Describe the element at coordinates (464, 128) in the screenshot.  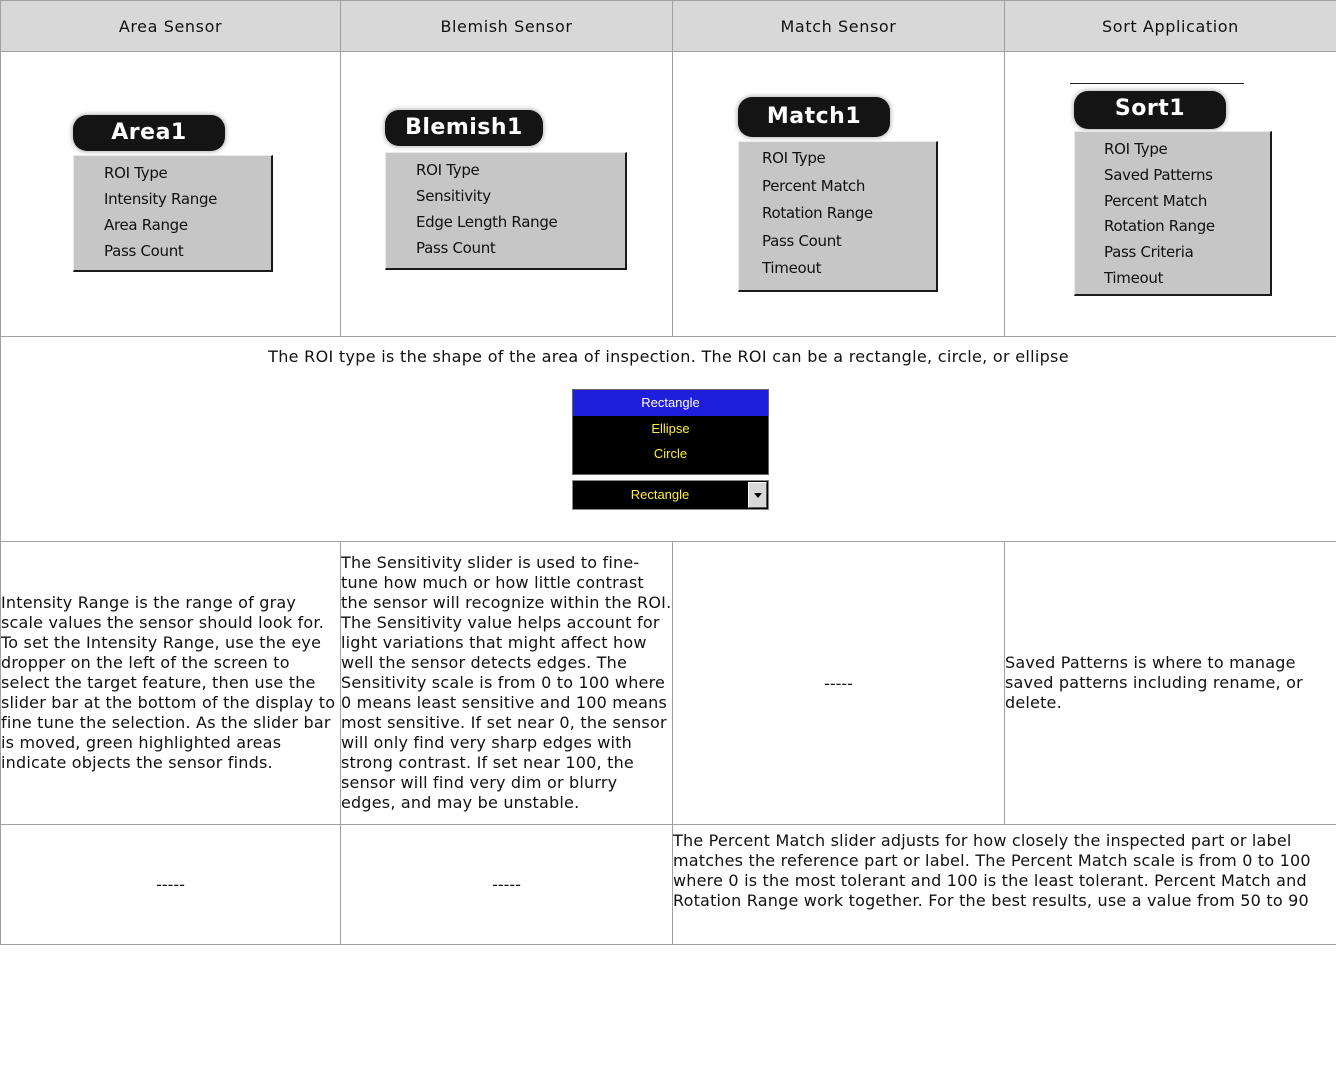
I see `blemish-menu-title: Blemish1` at that location.